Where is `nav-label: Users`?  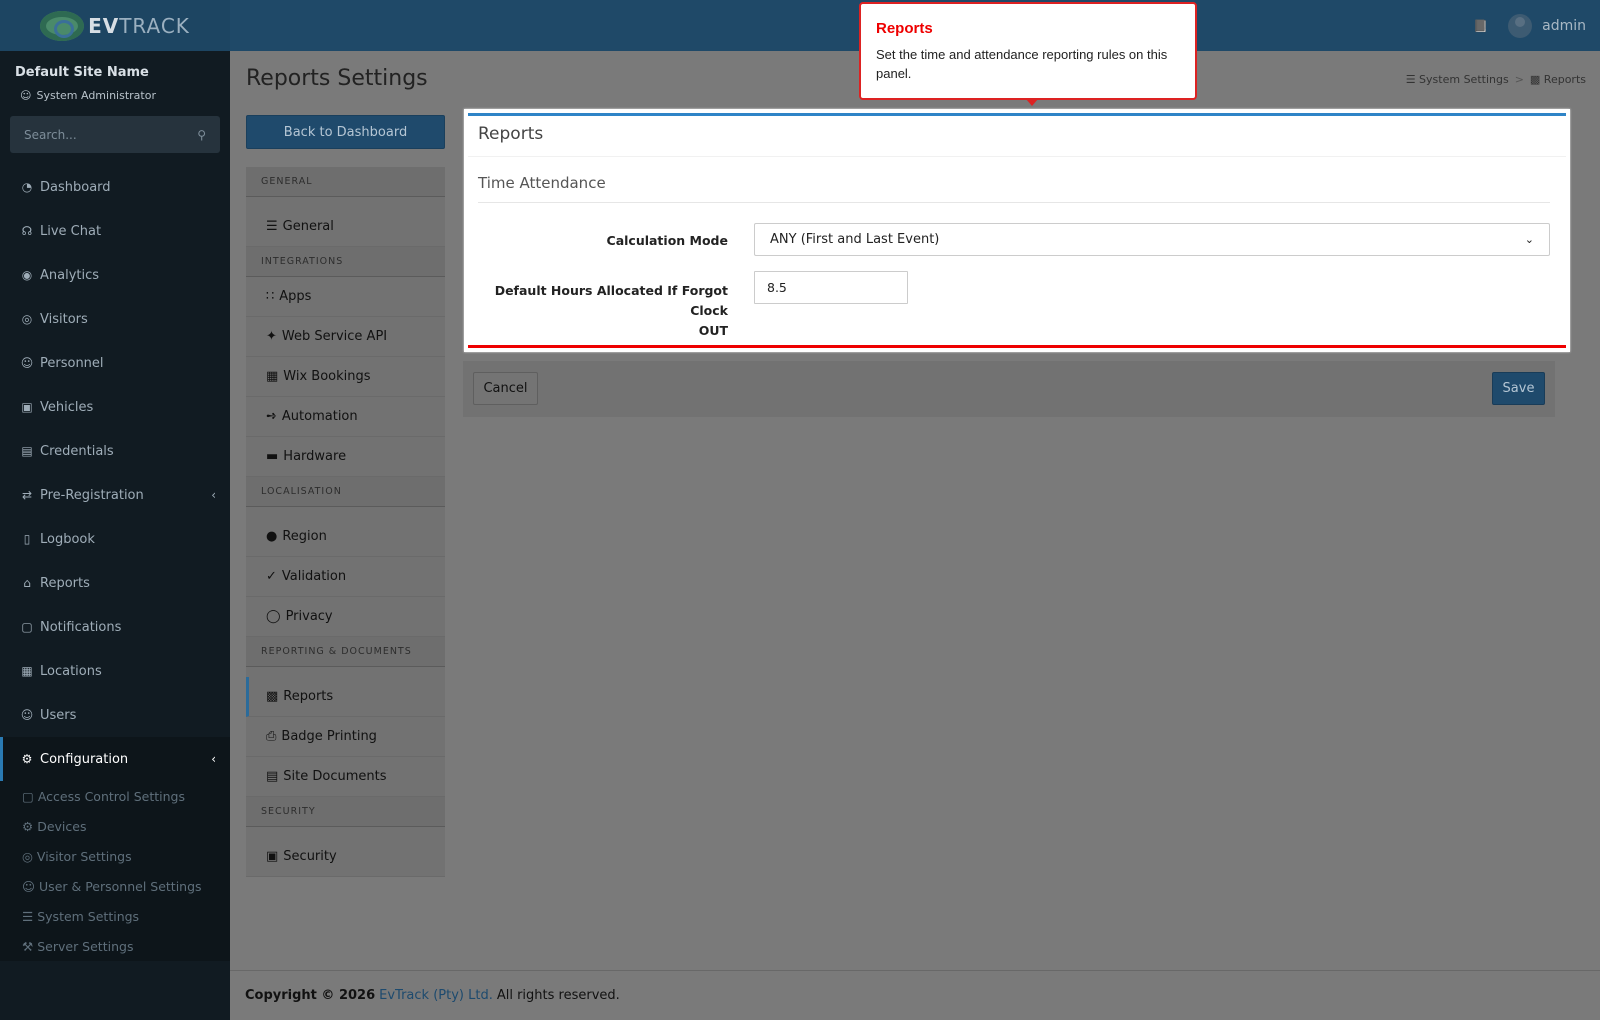
nav-label: Users is located at coordinates (58, 715).